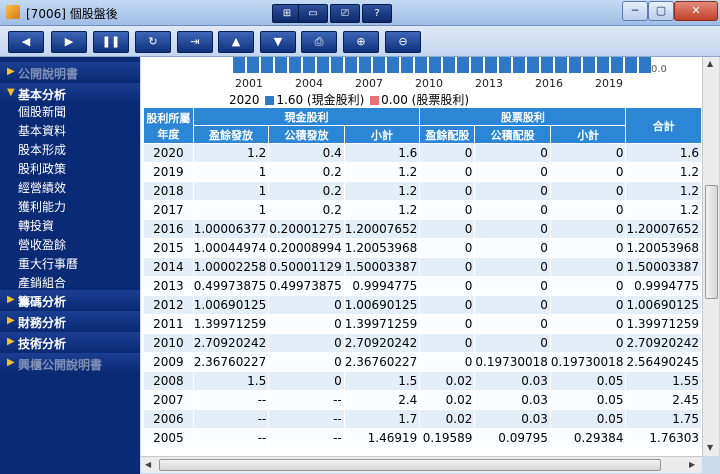 Image resolution: width=720 pixels, height=474 pixels. What do you see at coordinates (422, 153) in the screenshot?
I see `table-row: 2020 1.2 0.4 1.6 0 0 0 1.6` at bounding box center [422, 153].